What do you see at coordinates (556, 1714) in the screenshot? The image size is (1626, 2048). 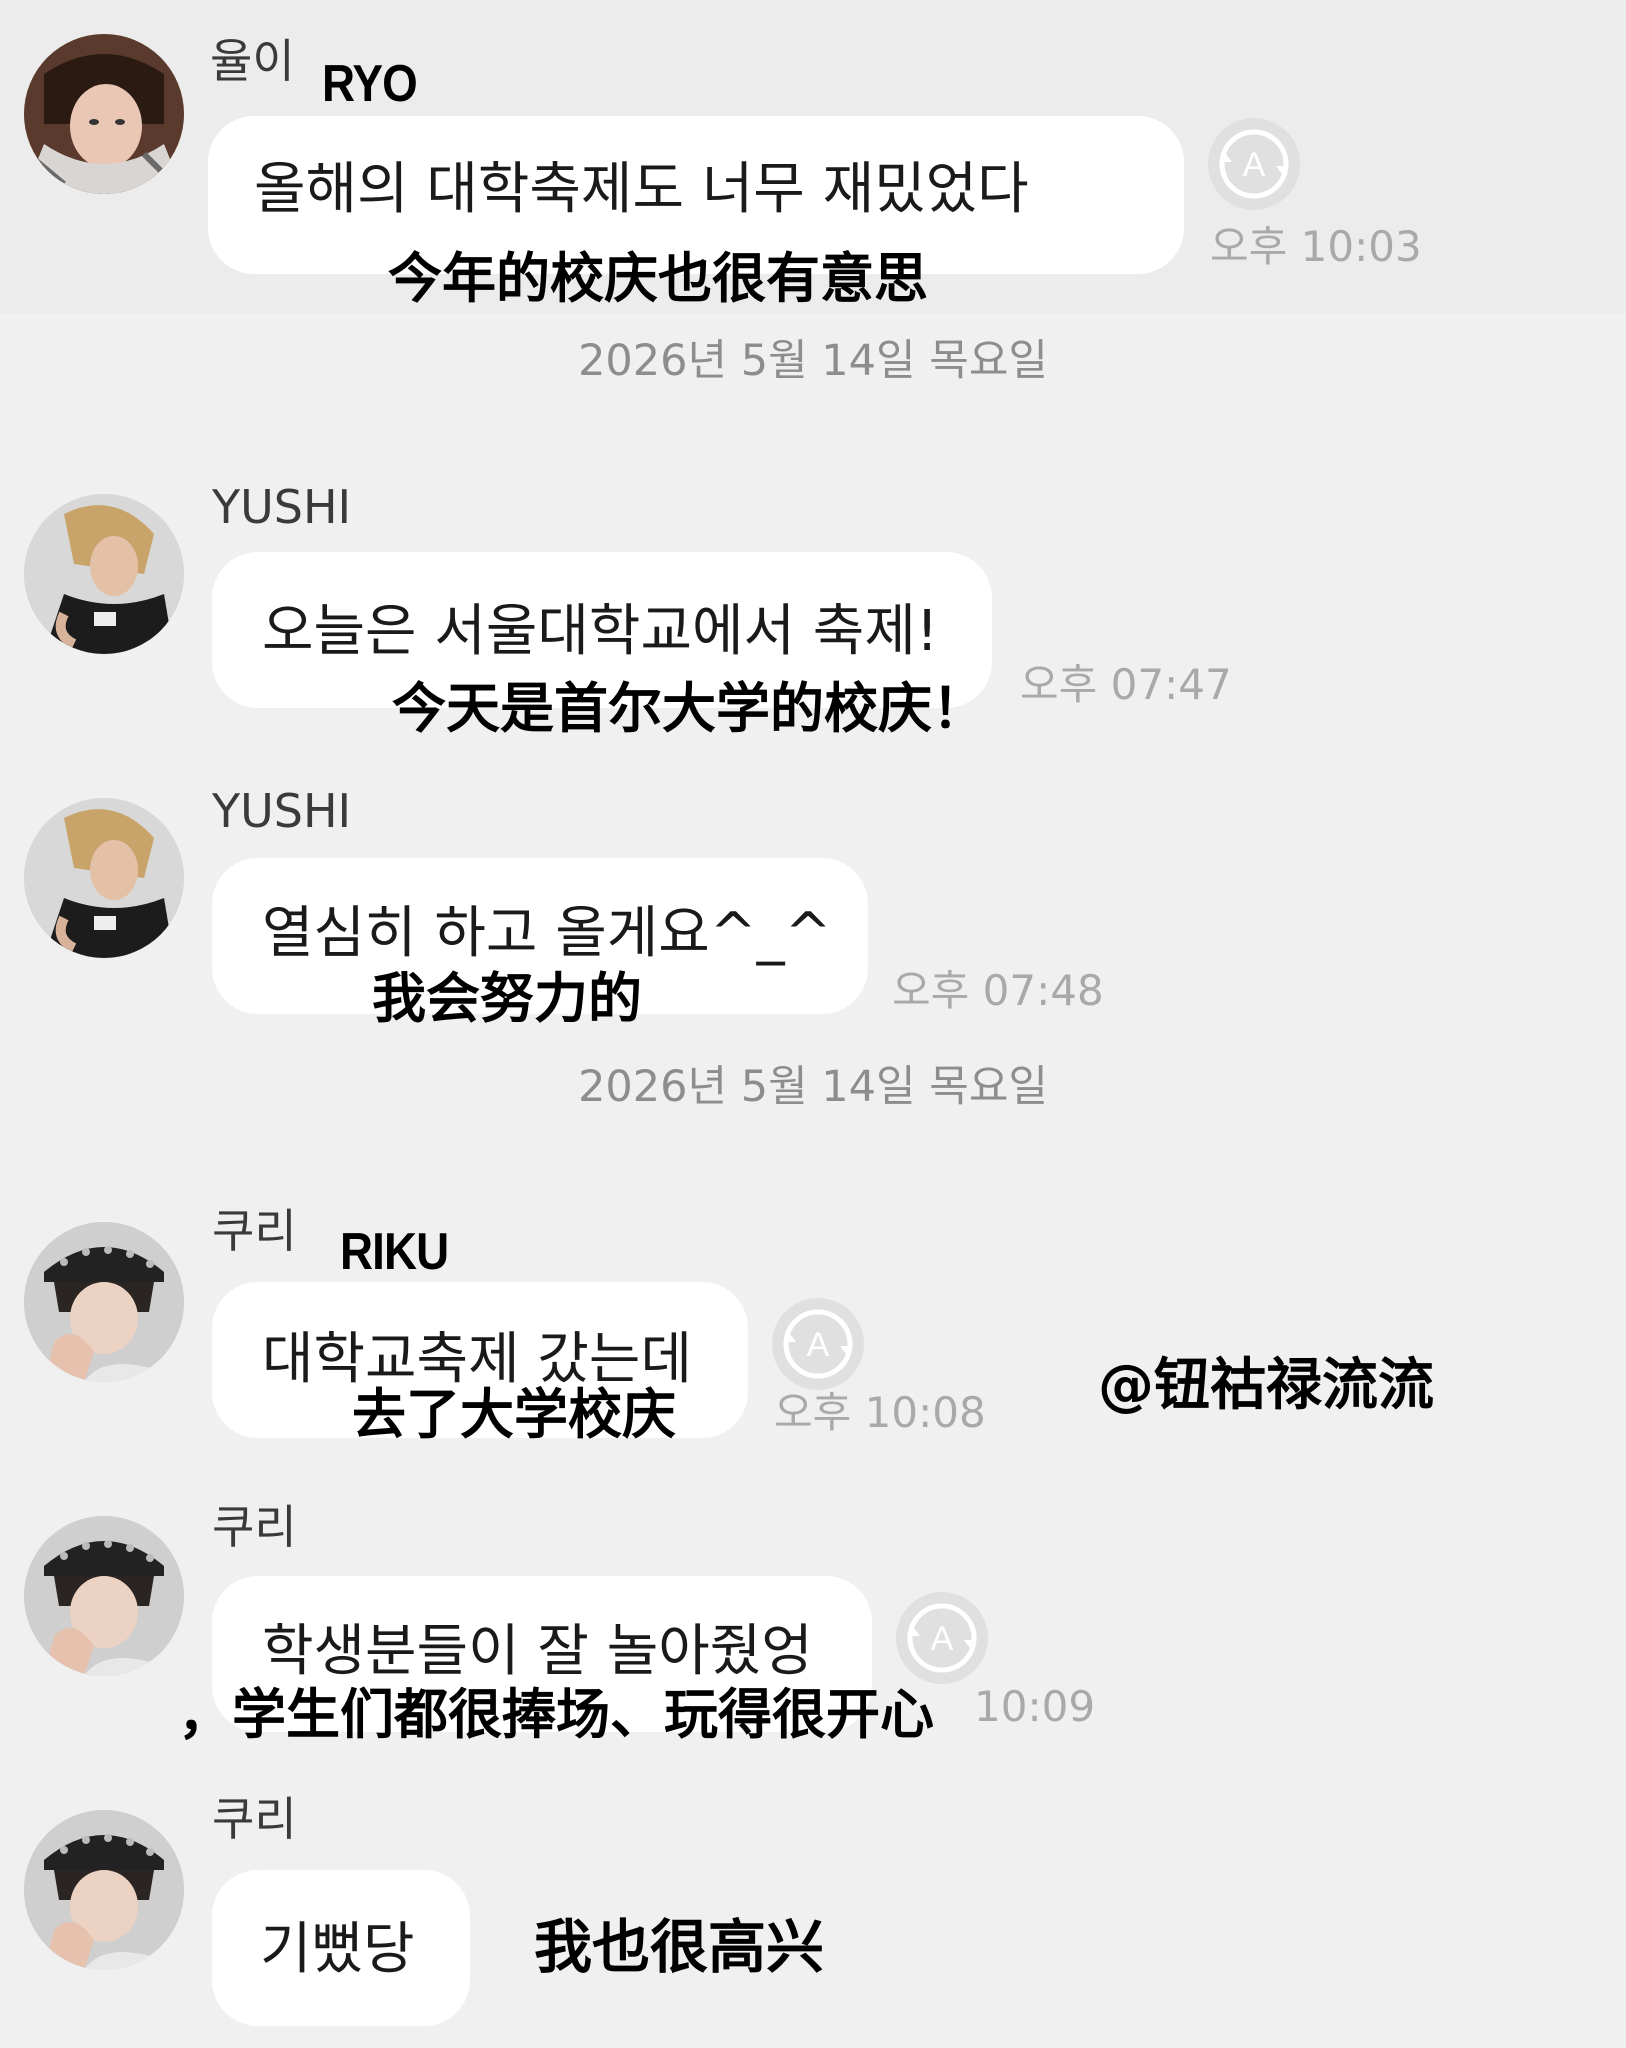 I see `translation-caption: ，学生们都很捧场、玩得很开心` at bounding box center [556, 1714].